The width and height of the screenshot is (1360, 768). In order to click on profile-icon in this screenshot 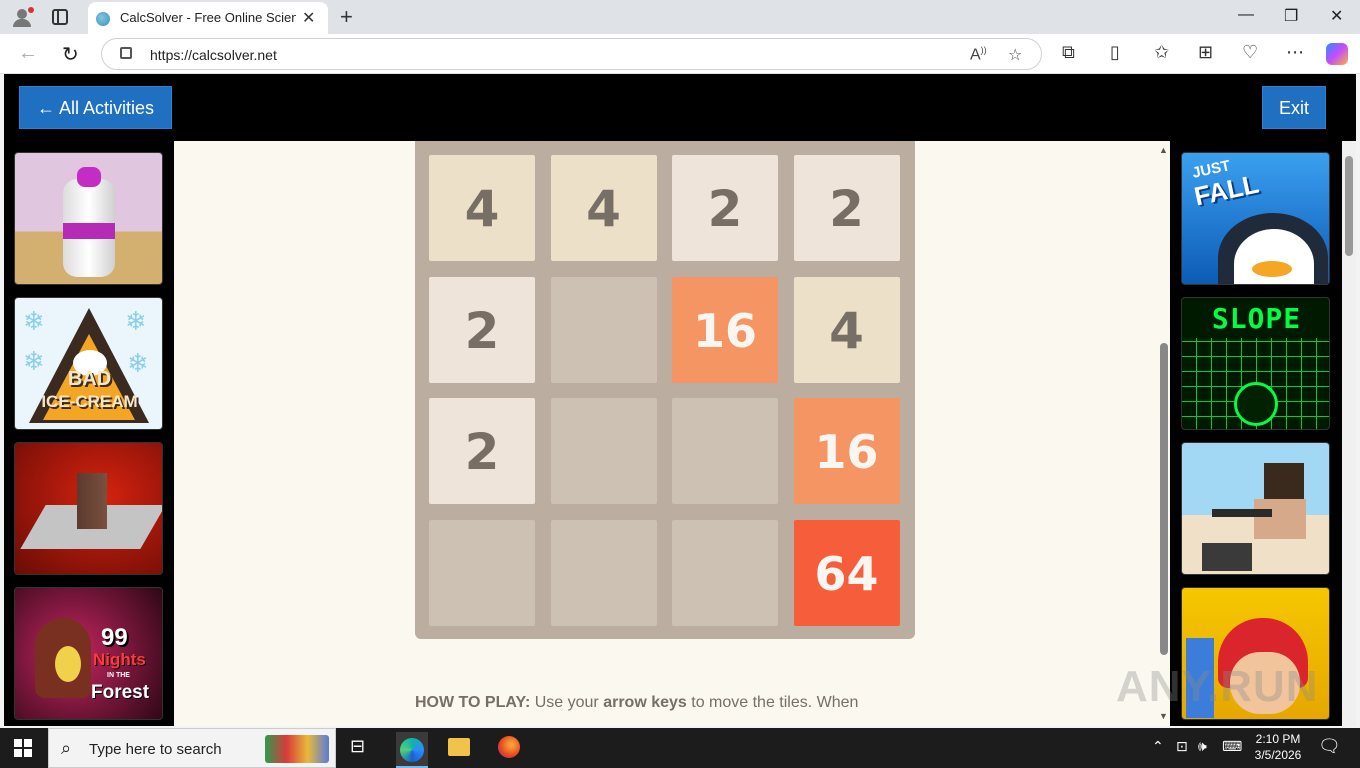, I will do `click(22, 17)`.